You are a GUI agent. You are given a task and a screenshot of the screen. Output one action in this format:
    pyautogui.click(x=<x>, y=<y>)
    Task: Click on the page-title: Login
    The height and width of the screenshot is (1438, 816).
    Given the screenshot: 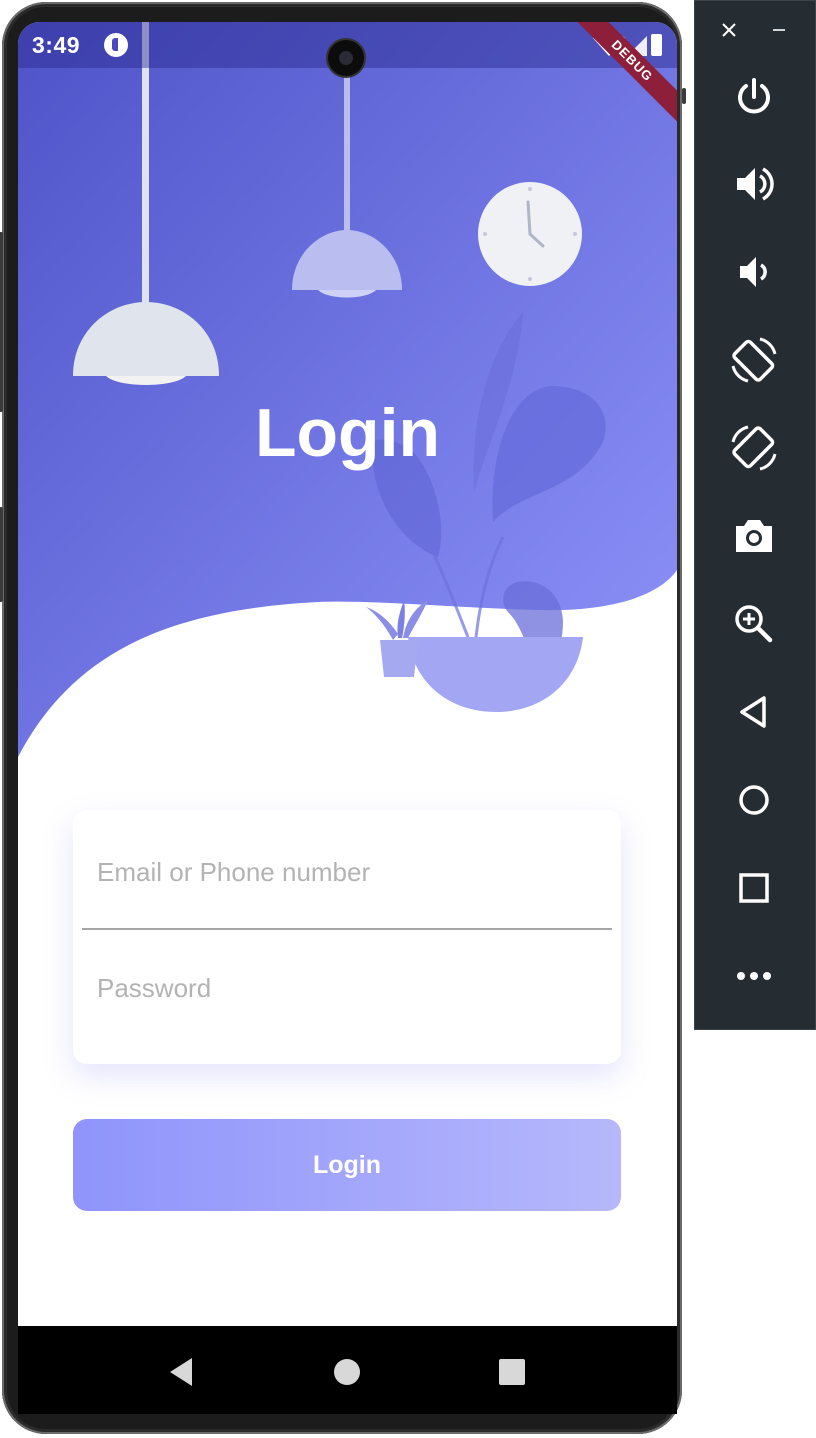 What is the action you would take?
    pyautogui.click(x=347, y=433)
    